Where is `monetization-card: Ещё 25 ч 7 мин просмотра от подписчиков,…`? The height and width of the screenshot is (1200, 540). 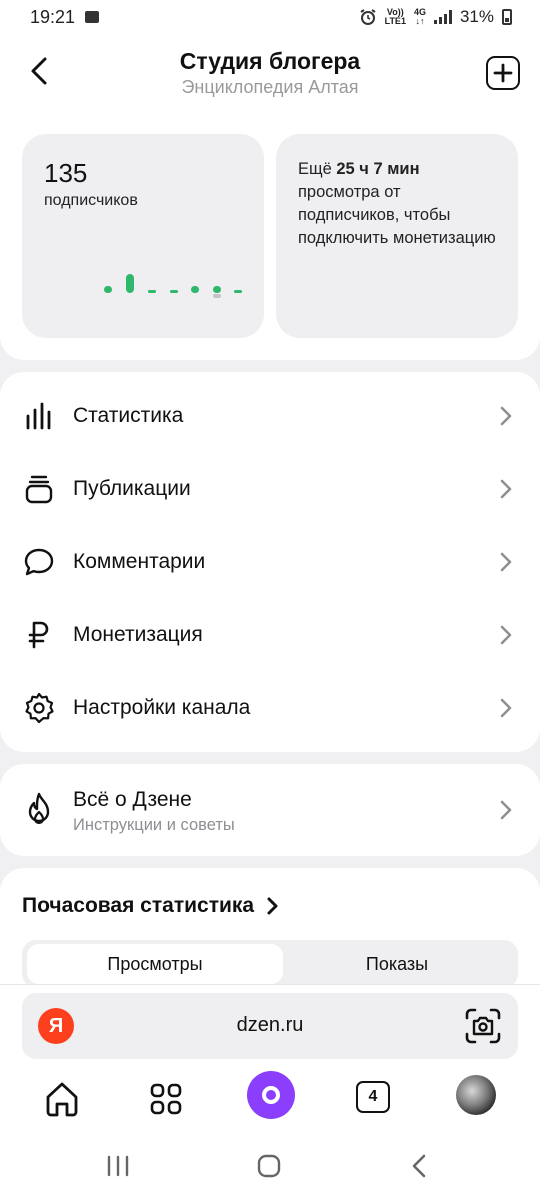
monetization-card: Ещё 25 ч 7 мин просмотра от подписчиков,… is located at coordinates (397, 236).